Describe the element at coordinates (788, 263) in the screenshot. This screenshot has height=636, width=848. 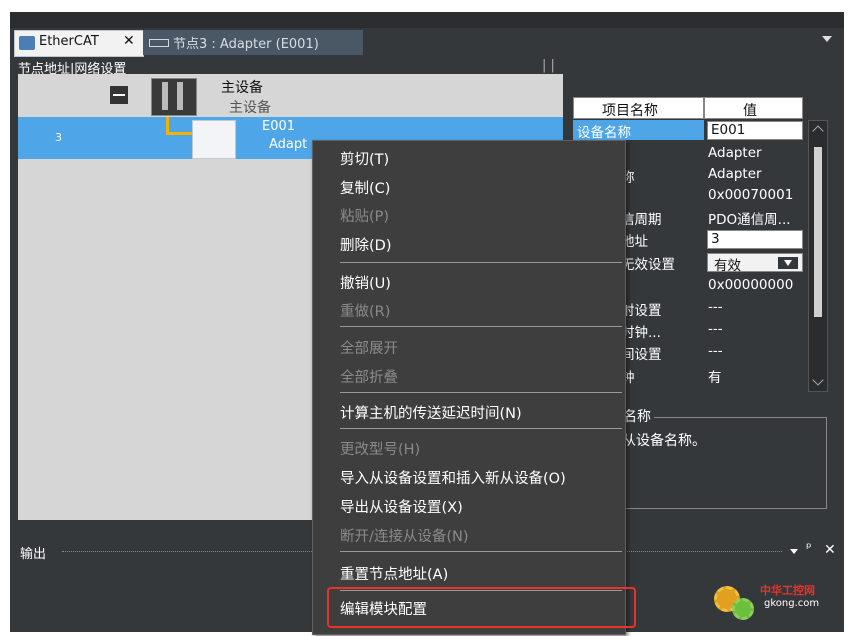
I see `dropdown-arrow-icon` at that location.